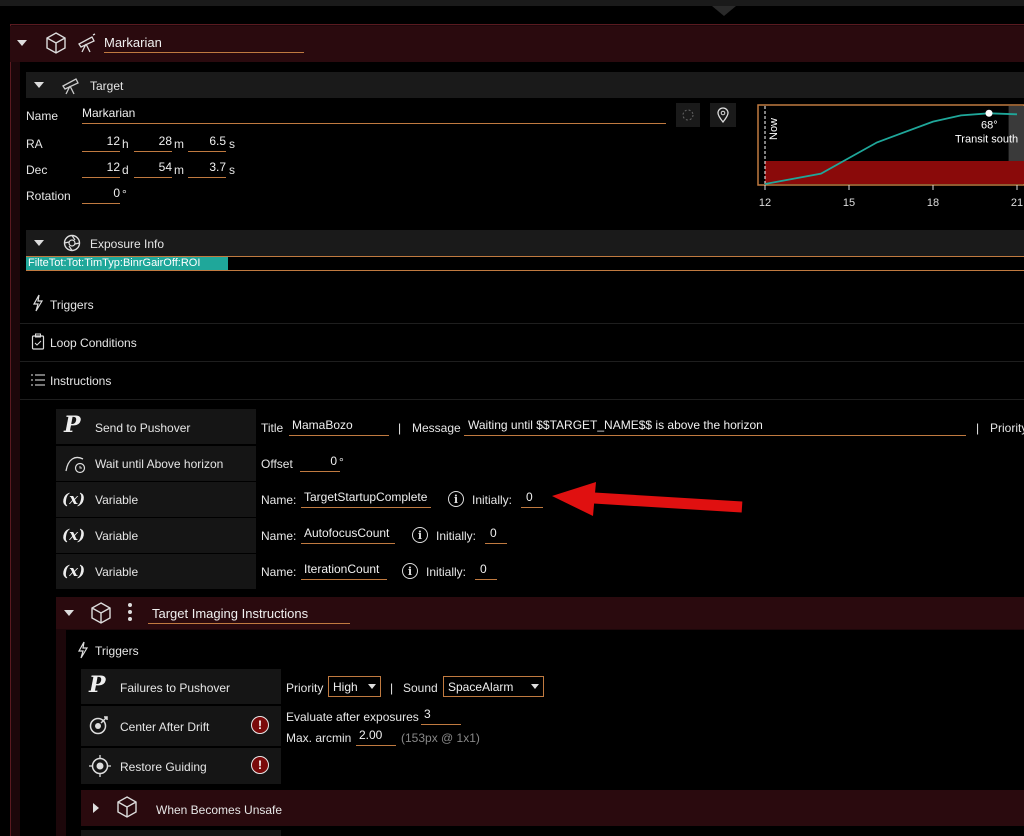  I want to click on target-header, so click(525, 85).